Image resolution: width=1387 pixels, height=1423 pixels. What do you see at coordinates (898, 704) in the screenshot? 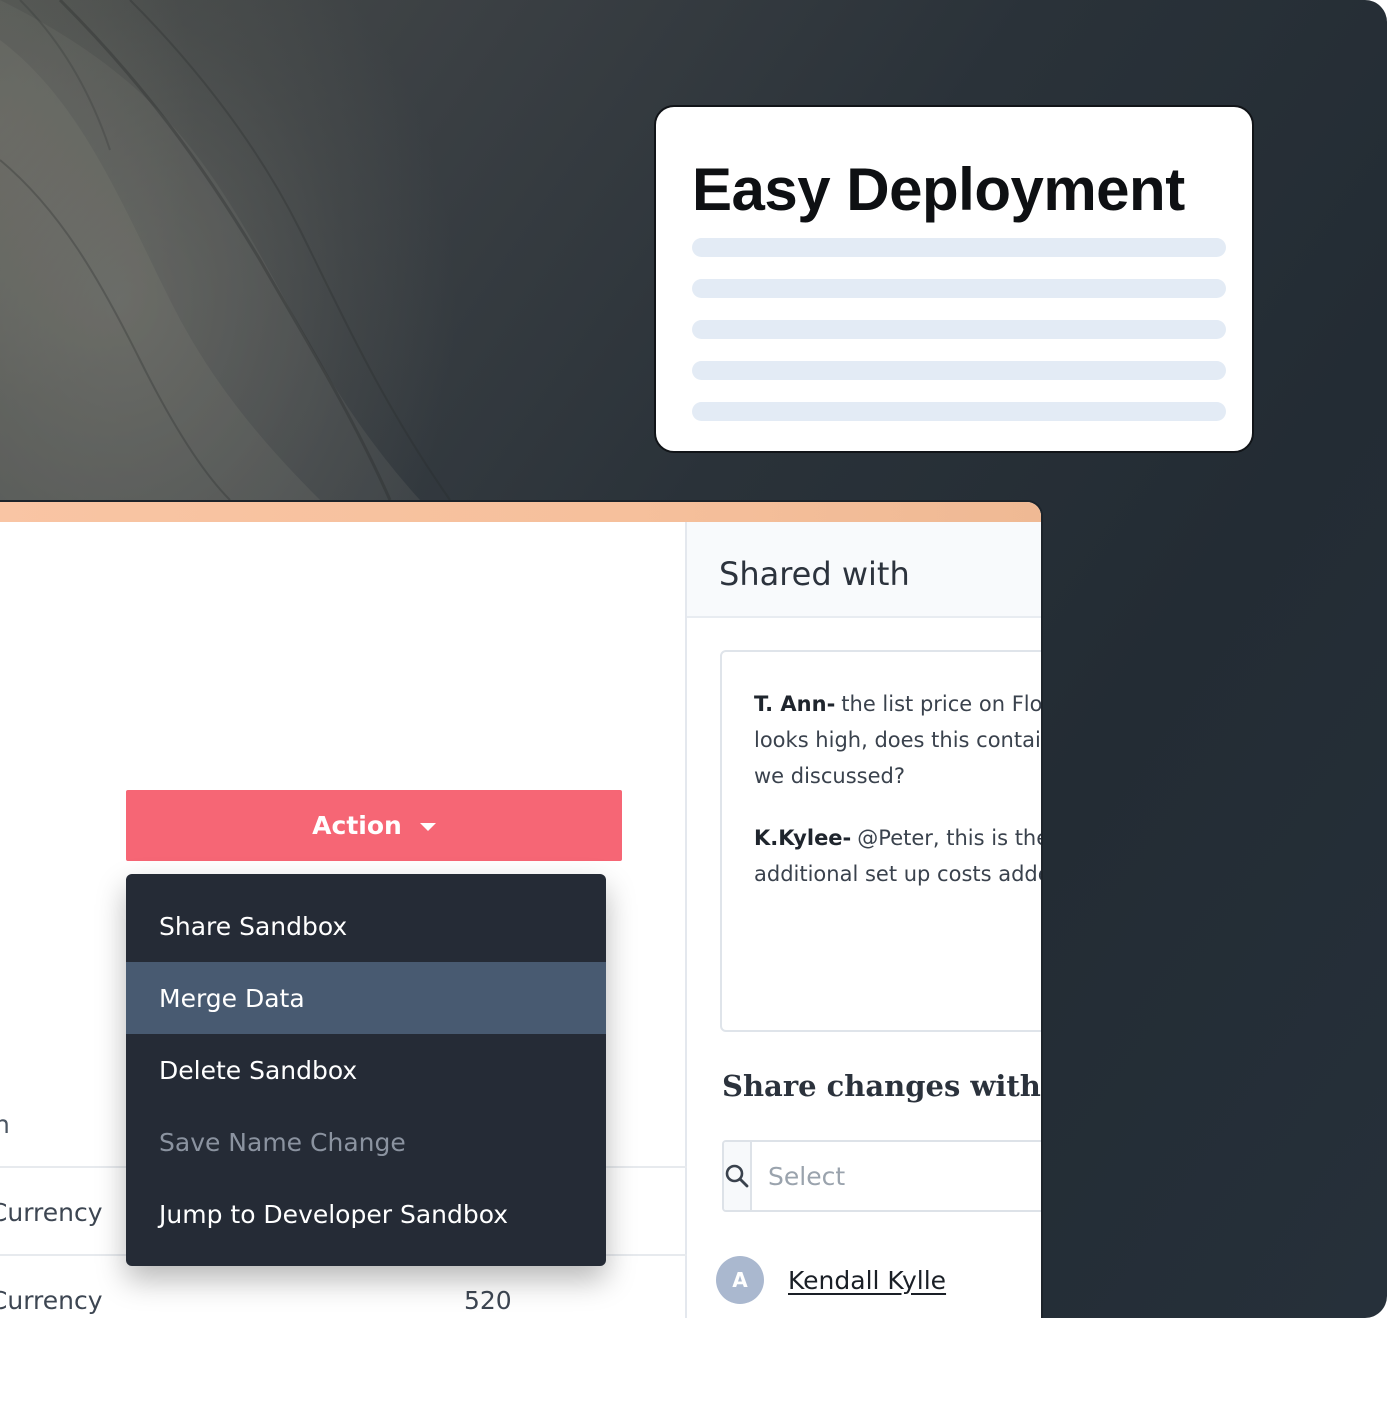
I see `comment-line: T. Ann-the list price on Flo` at bounding box center [898, 704].